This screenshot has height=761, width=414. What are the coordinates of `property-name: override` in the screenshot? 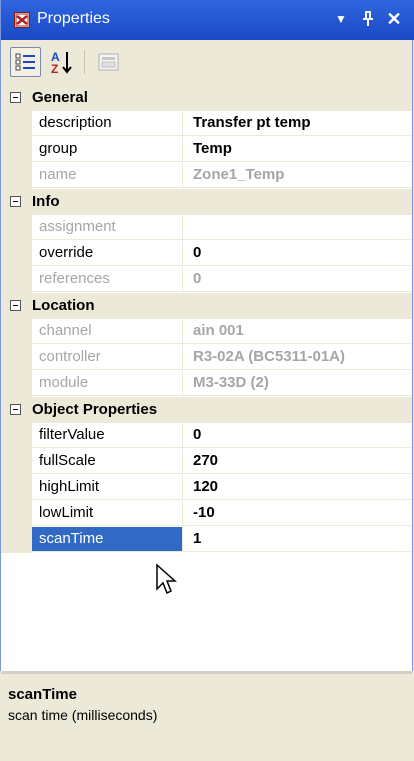 It's located at (107, 253).